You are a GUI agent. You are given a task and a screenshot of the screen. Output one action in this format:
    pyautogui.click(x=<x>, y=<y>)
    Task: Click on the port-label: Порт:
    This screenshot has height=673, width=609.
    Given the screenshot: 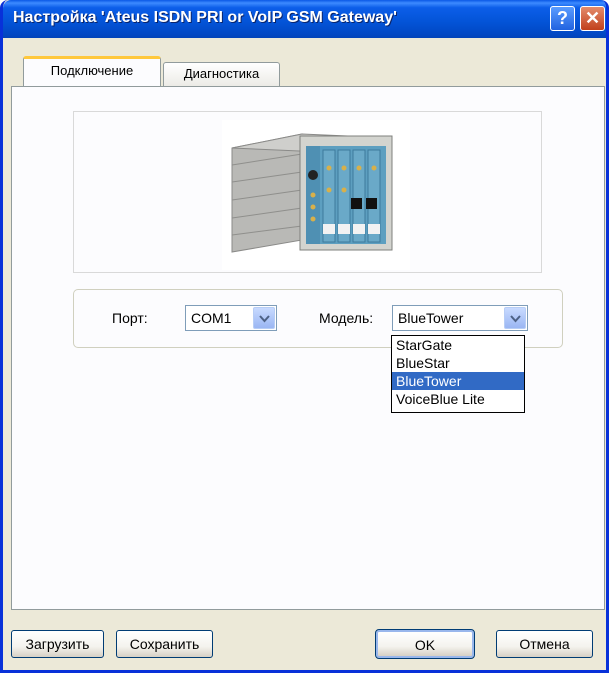 What is the action you would take?
    pyautogui.click(x=130, y=318)
    